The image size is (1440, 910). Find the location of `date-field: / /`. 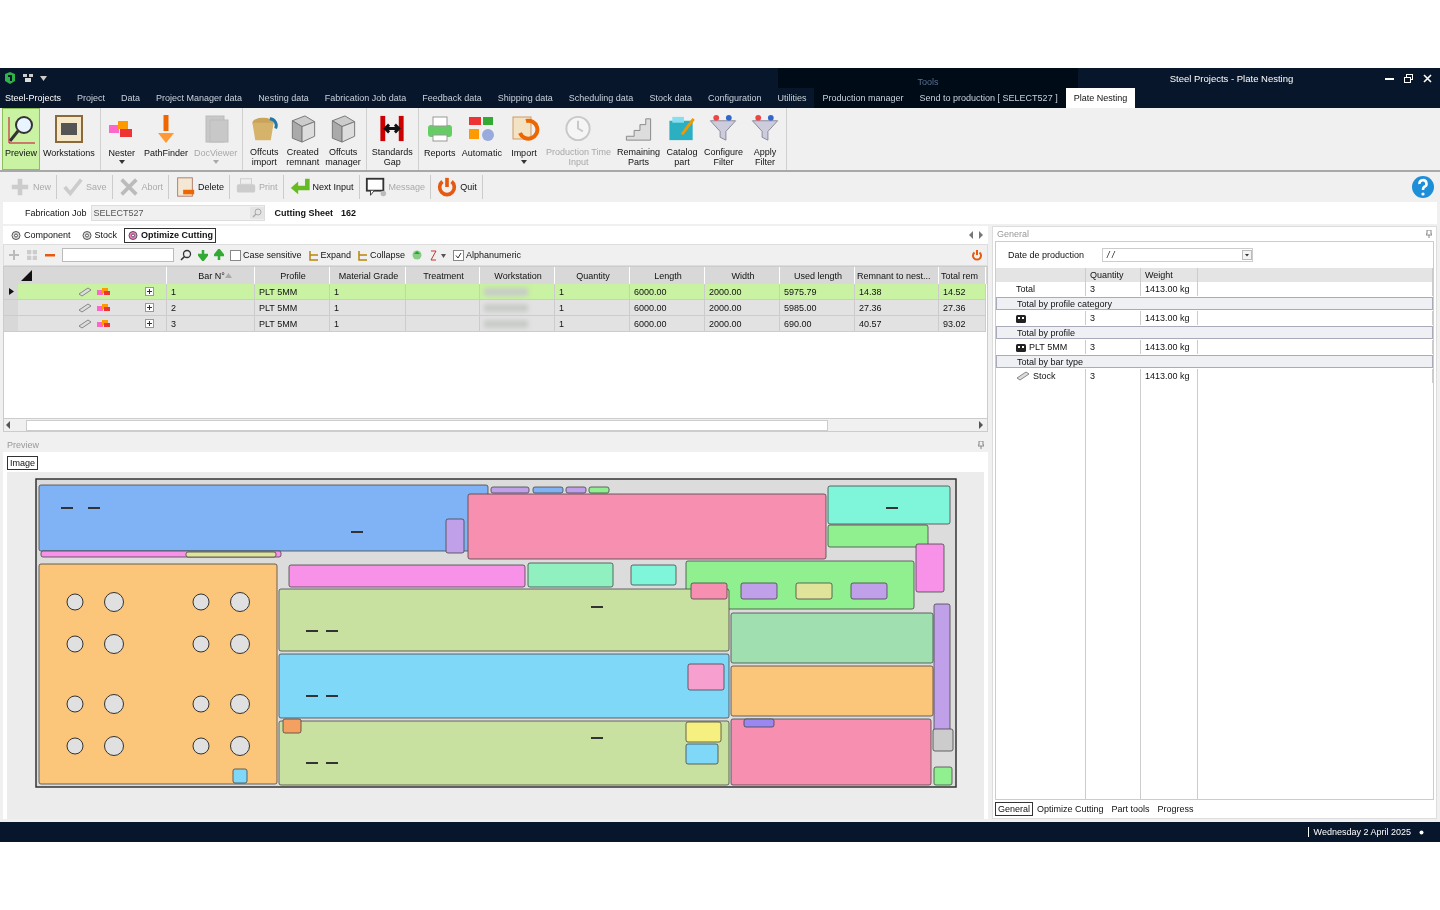

date-field: / / is located at coordinates (1178, 255).